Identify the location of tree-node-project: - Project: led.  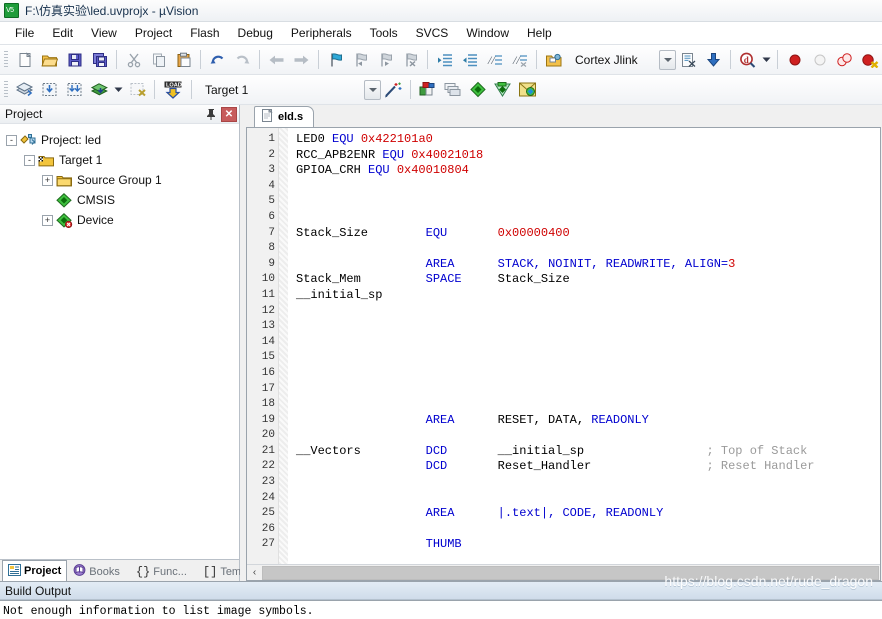
(122, 140).